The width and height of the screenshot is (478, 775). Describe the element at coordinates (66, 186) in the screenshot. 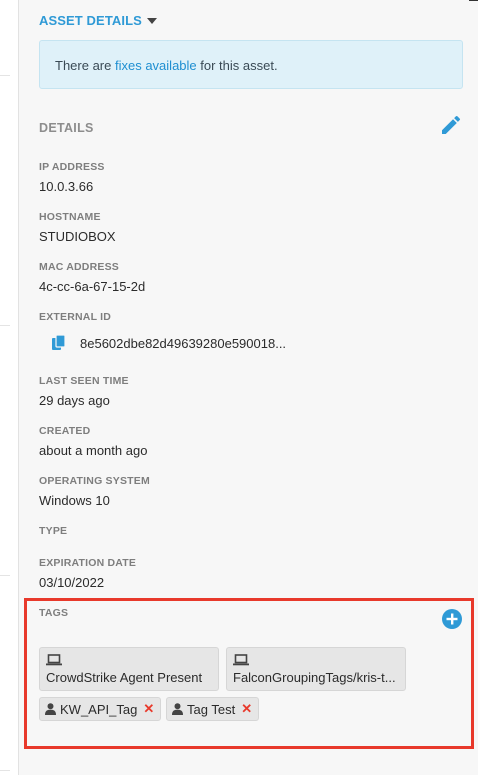

I see `ip-address-value: 10.0.3.66` at that location.